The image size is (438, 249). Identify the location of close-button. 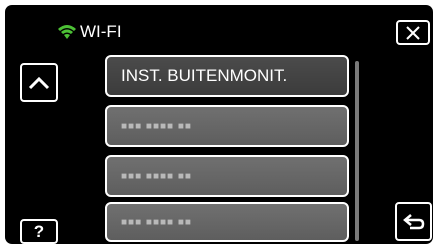
(413, 32).